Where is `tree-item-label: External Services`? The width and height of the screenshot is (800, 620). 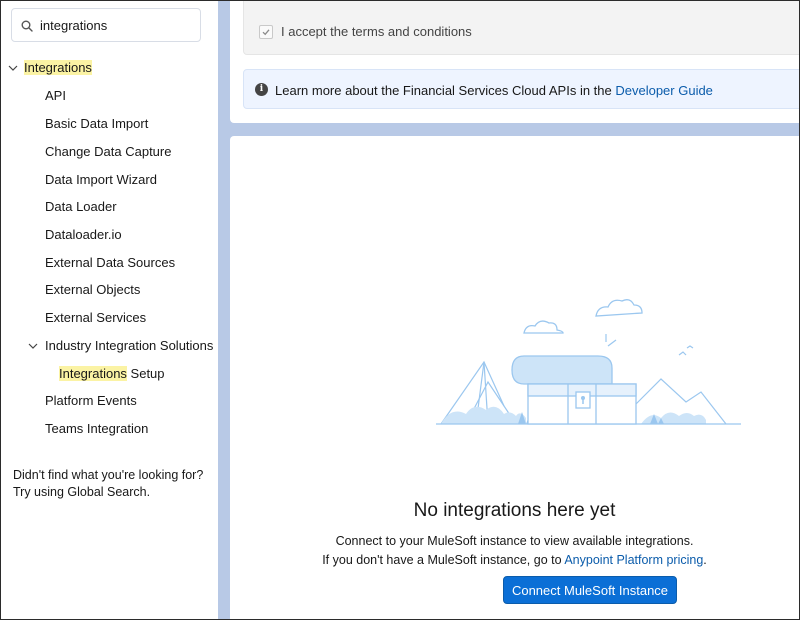
tree-item-label: External Services is located at coordinates (96, 317).